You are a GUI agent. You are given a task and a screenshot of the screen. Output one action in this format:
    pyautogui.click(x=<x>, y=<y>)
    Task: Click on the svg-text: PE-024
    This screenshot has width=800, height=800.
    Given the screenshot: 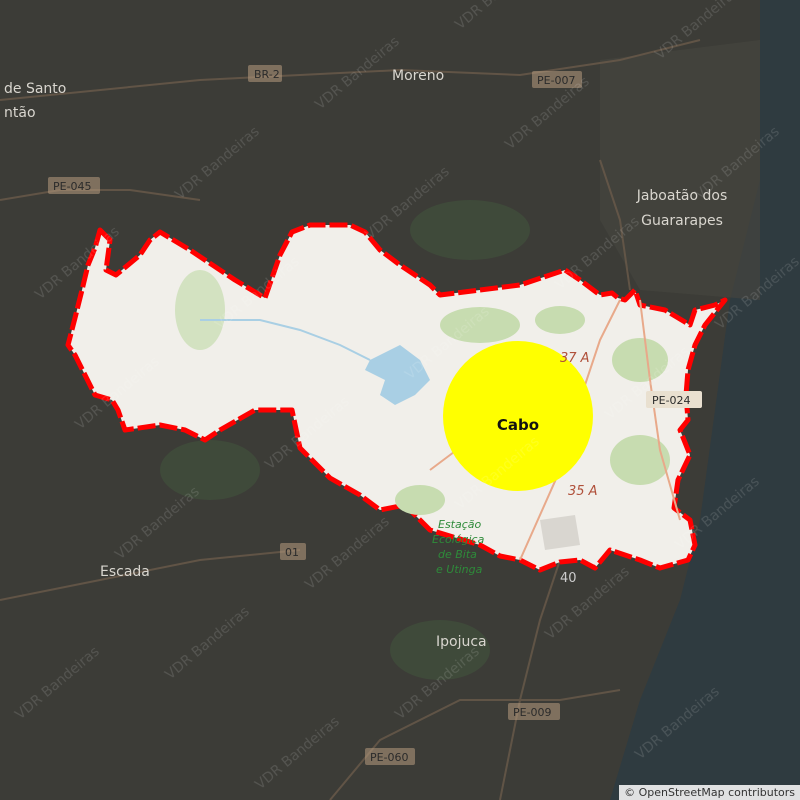 What is the action you would take?
    pyautogui.click(x=671, y=400)
    